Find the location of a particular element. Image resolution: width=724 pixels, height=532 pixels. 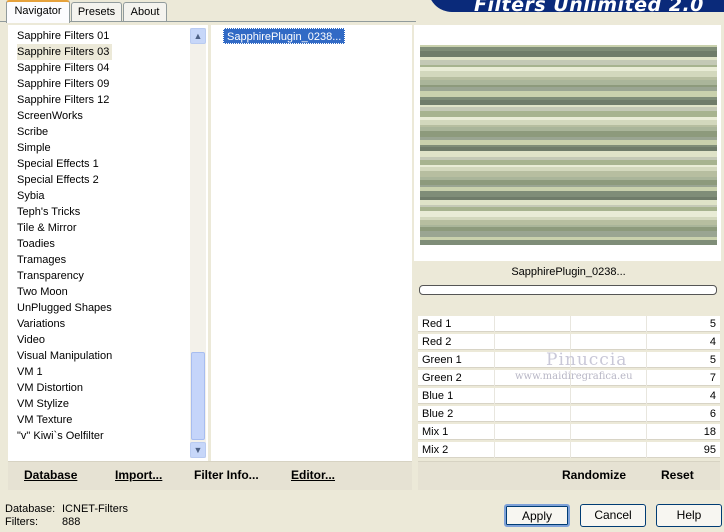

category-list-item: VM Texture is located at coordinates (44, 420).